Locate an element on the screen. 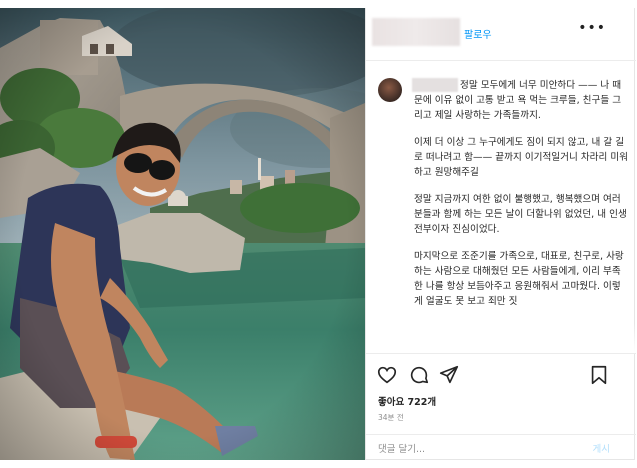 This screenshot has width=637, height=468. username-blurred is located at coordinates (416, 32).